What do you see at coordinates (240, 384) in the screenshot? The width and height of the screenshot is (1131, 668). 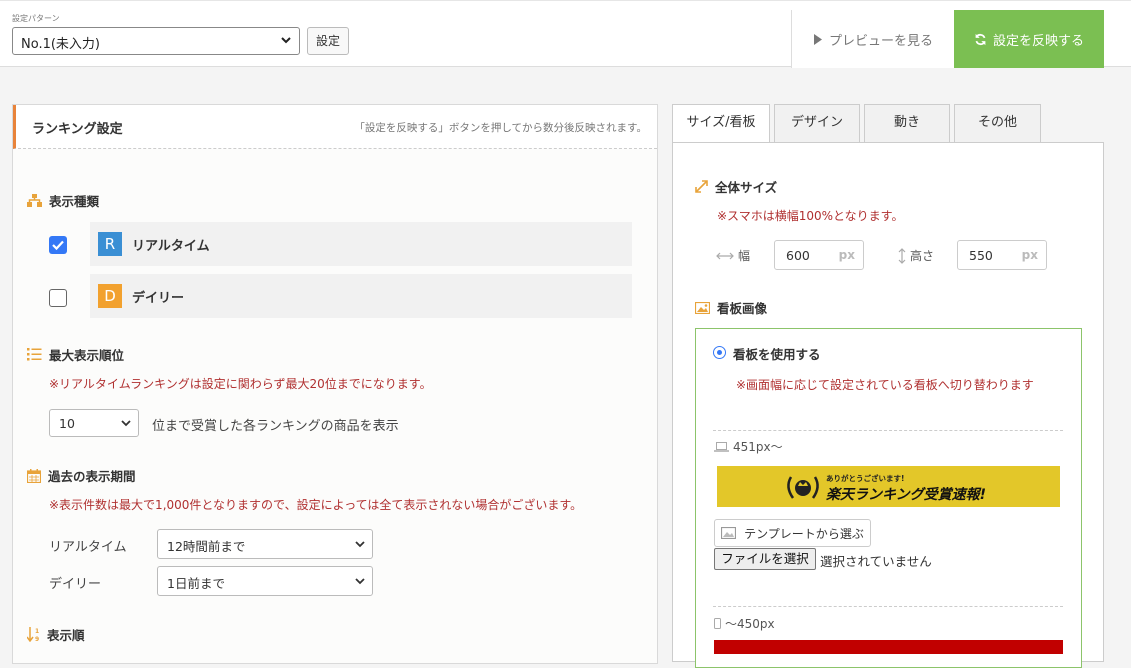 I see `max-rank-warning: ※リアルタイムランキングは設定に関わらず最大20位までになります。` at bounding box center [240, 384].